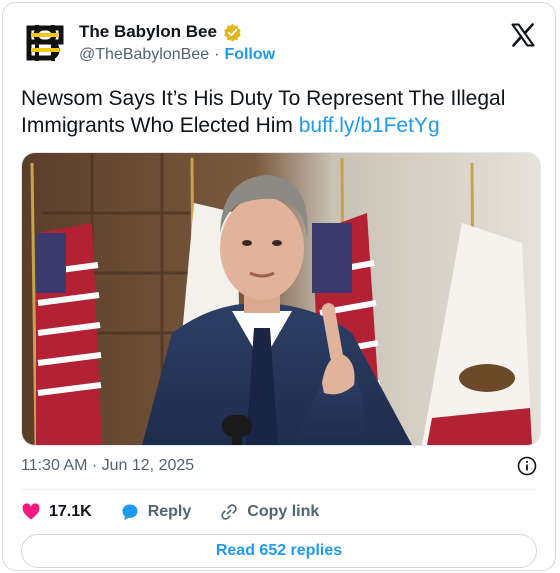 The height and width of the screenshot is (573, 560). Describe the element at coordinates (279, 489) in the screenshot. I see `divider` at that location.